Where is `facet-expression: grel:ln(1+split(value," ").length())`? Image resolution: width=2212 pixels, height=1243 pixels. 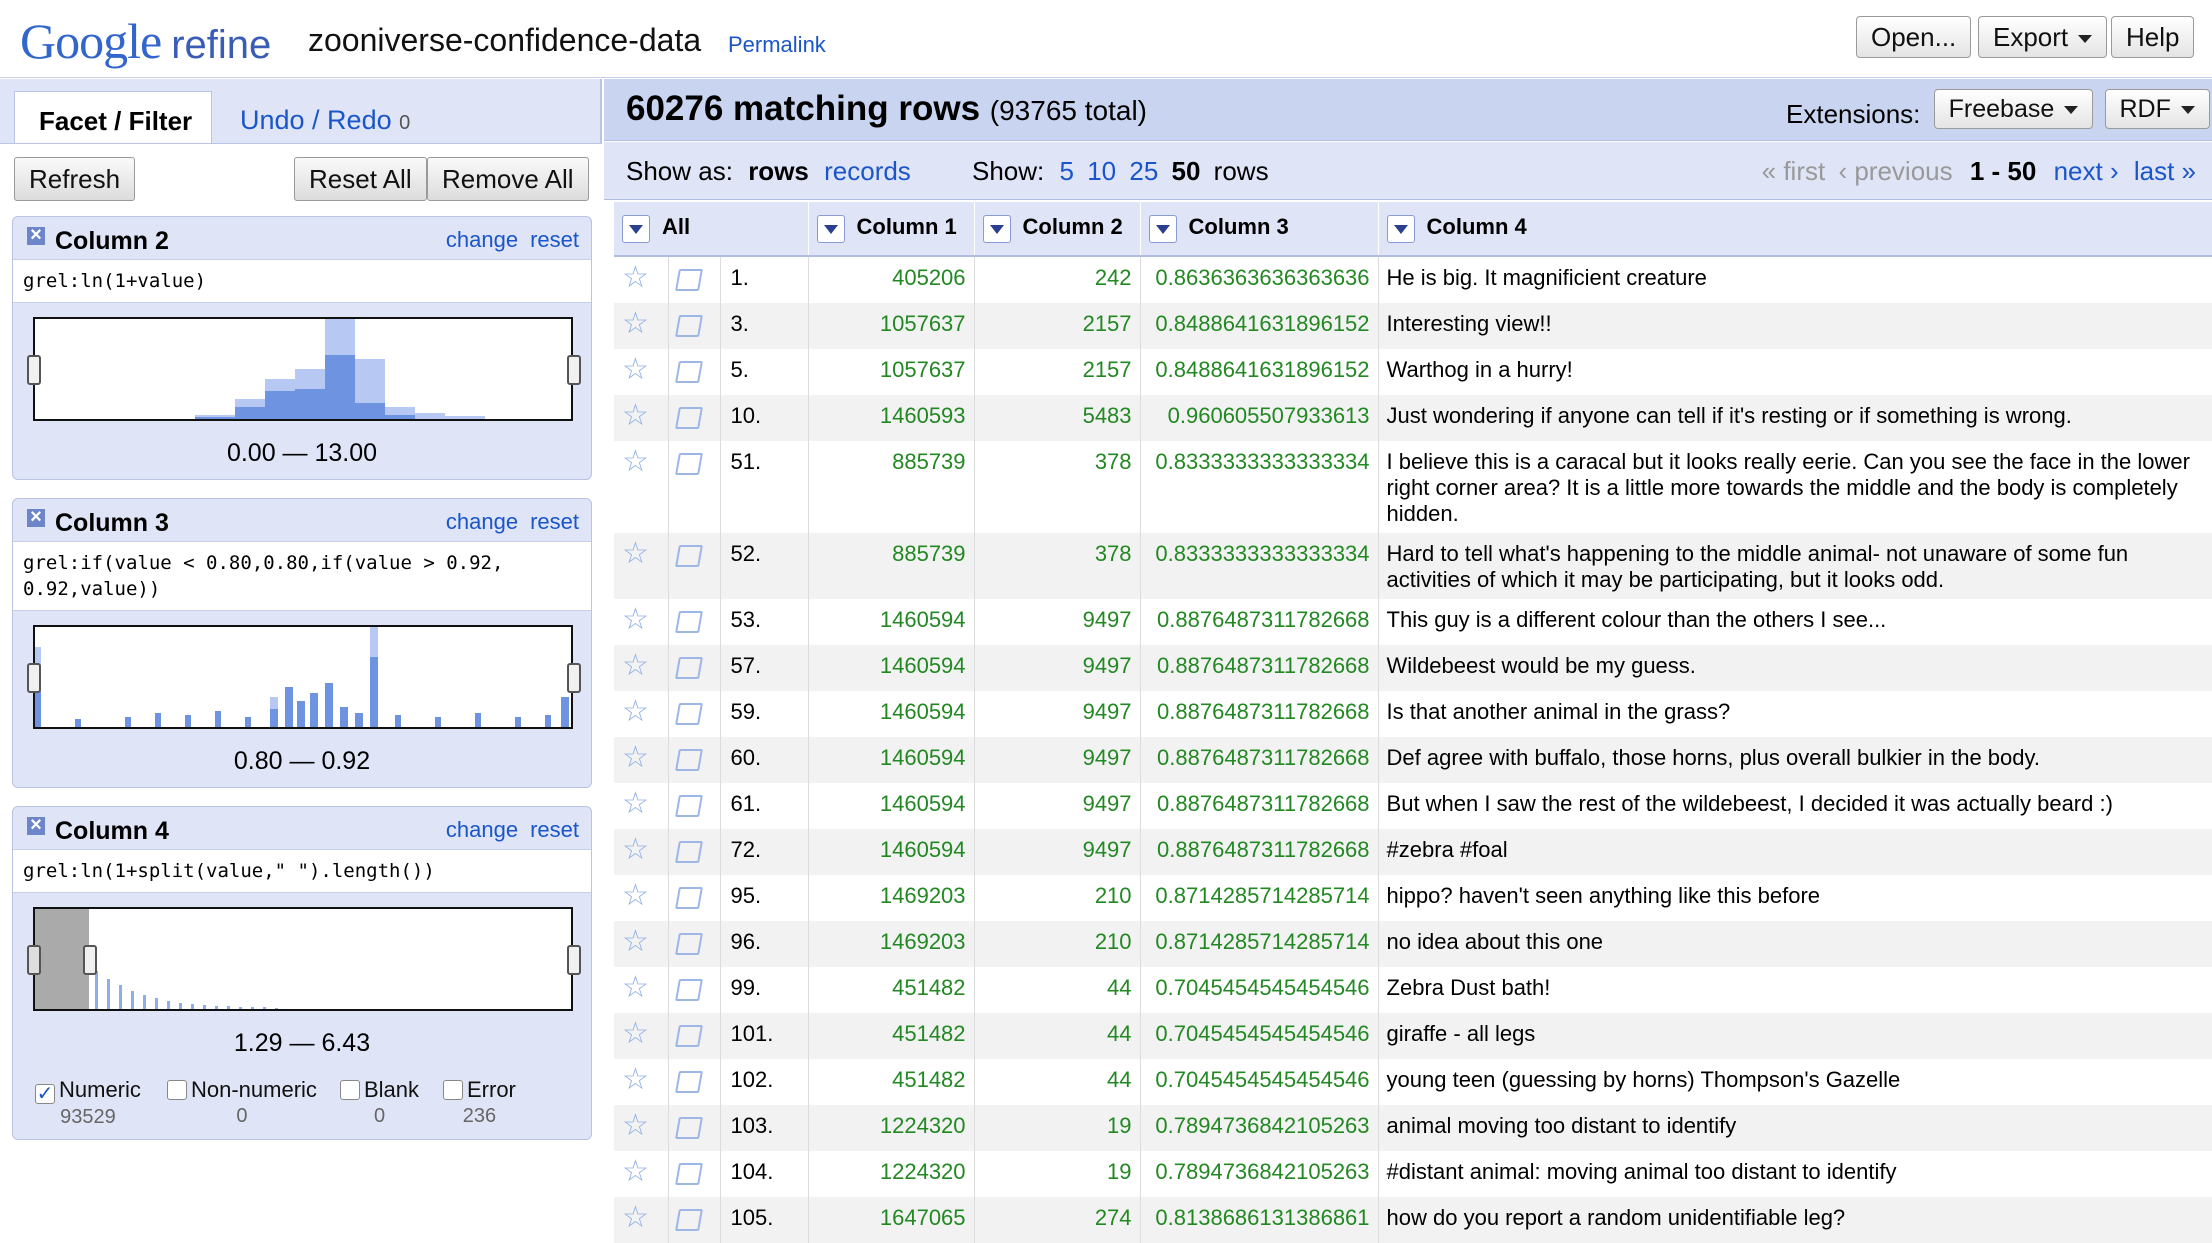 facet-expression: grel:ln(1+split(value," ").length()) is located at coordinates (302, 871).